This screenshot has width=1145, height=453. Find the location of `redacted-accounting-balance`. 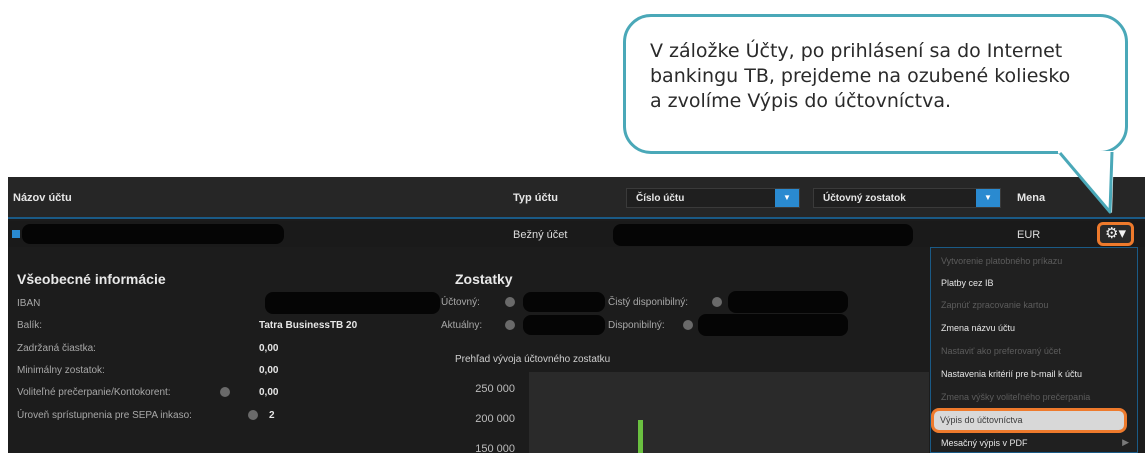

redacted-accounting-balance is located at coordinates (564, 302).